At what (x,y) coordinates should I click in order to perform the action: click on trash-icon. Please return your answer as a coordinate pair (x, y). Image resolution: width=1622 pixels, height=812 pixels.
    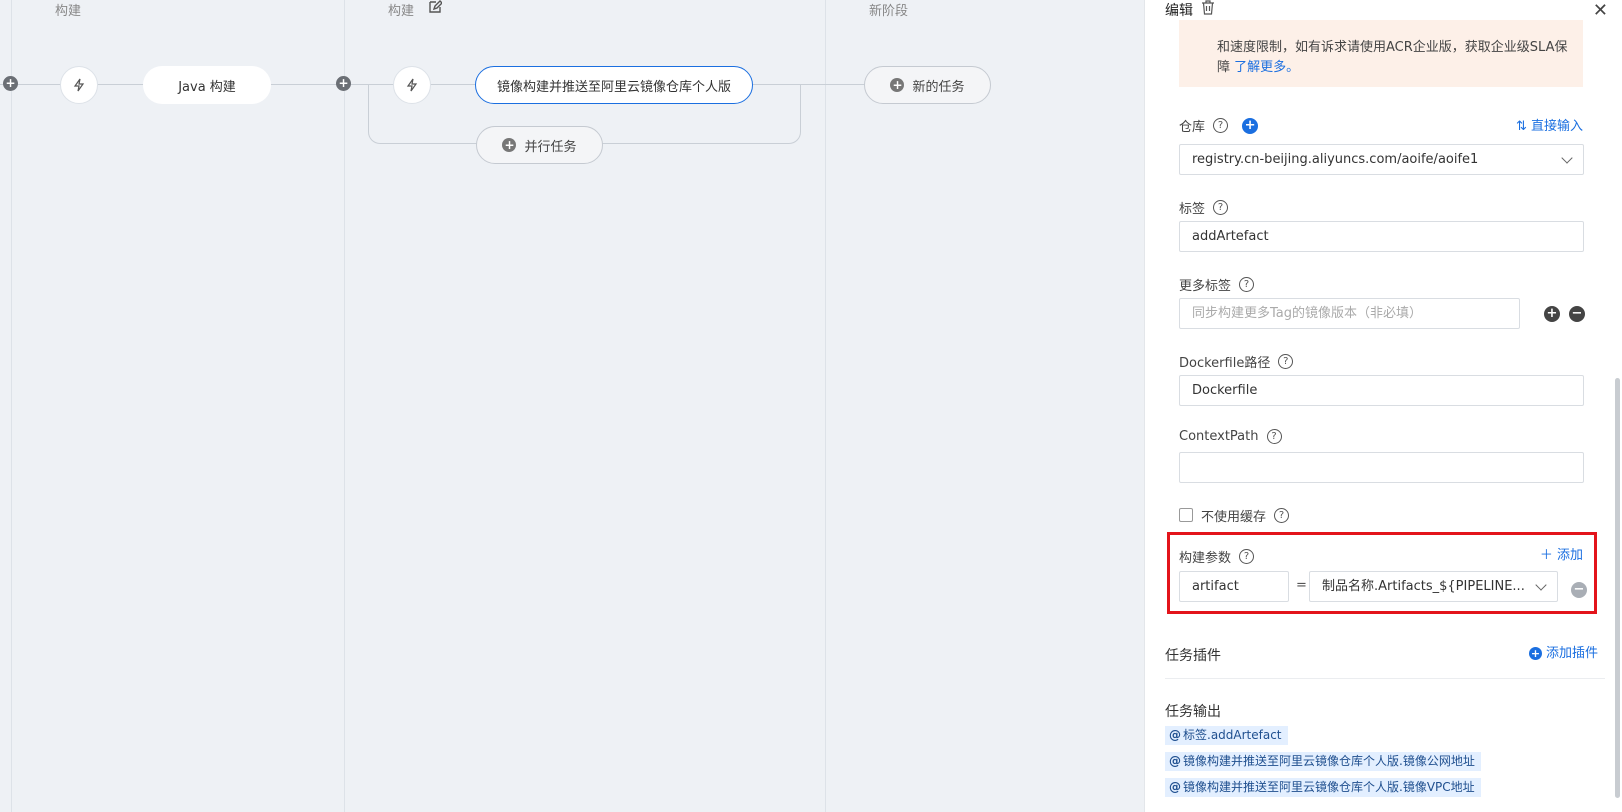
    Looking at the image, I should click on (1208, 7).